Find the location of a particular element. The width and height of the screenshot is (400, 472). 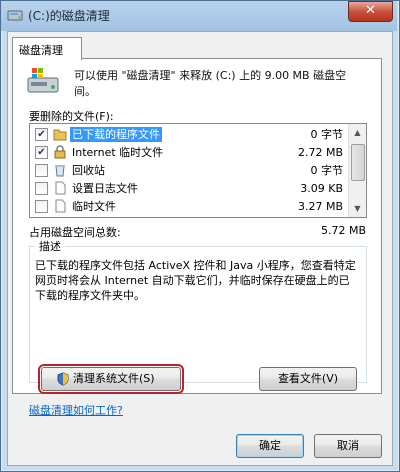

uac-shield-icon is located at coordinates (63, 379).